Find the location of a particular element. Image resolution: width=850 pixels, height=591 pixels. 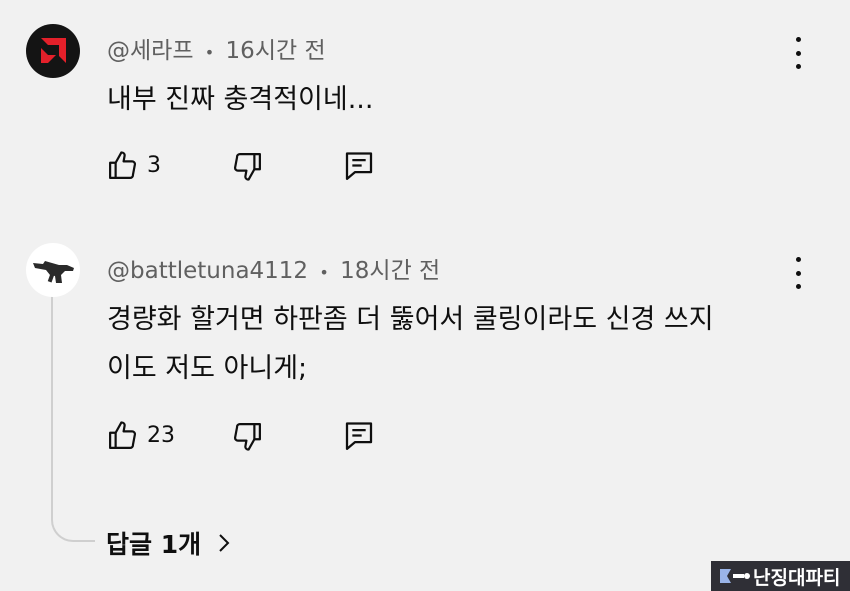

rifle-icon is located at coordinates (53, 272).